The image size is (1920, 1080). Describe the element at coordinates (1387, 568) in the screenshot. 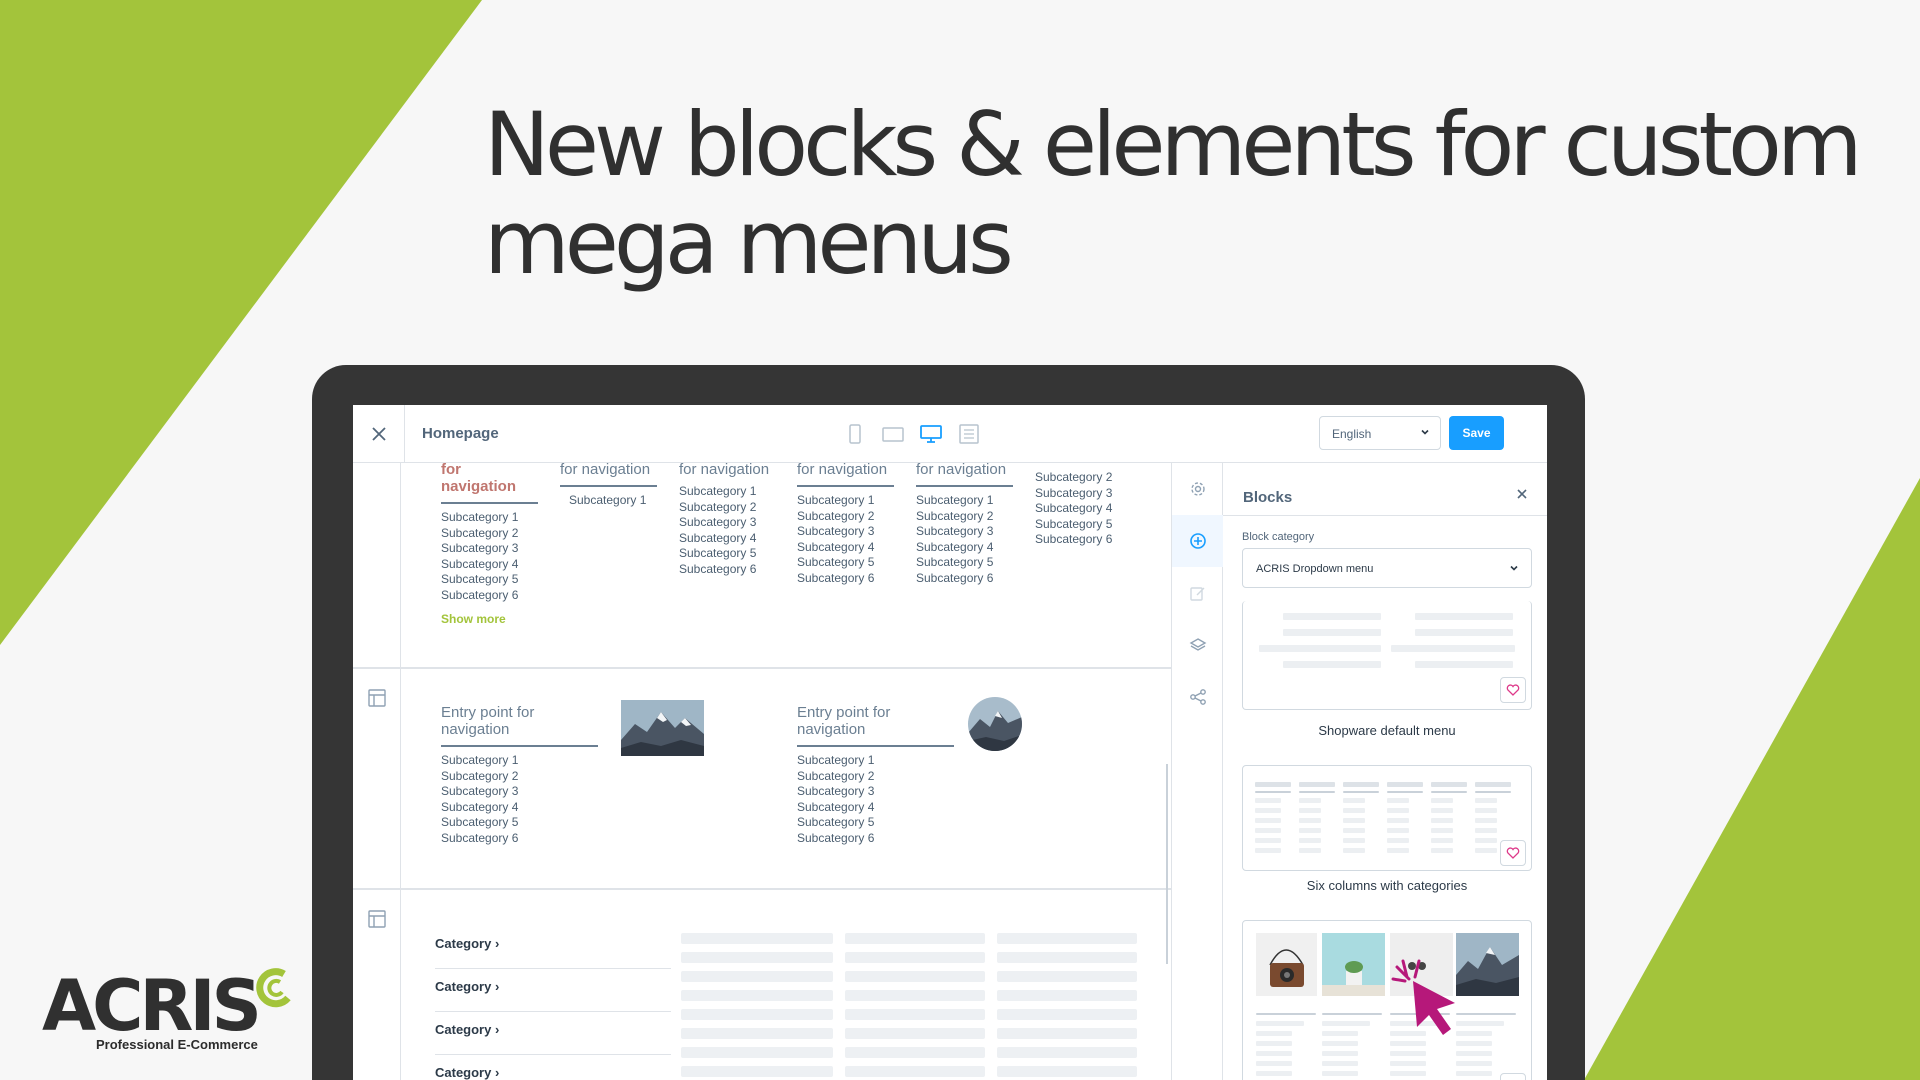

I see `block-category-select: ACRIS Dropdown menu` at that location.